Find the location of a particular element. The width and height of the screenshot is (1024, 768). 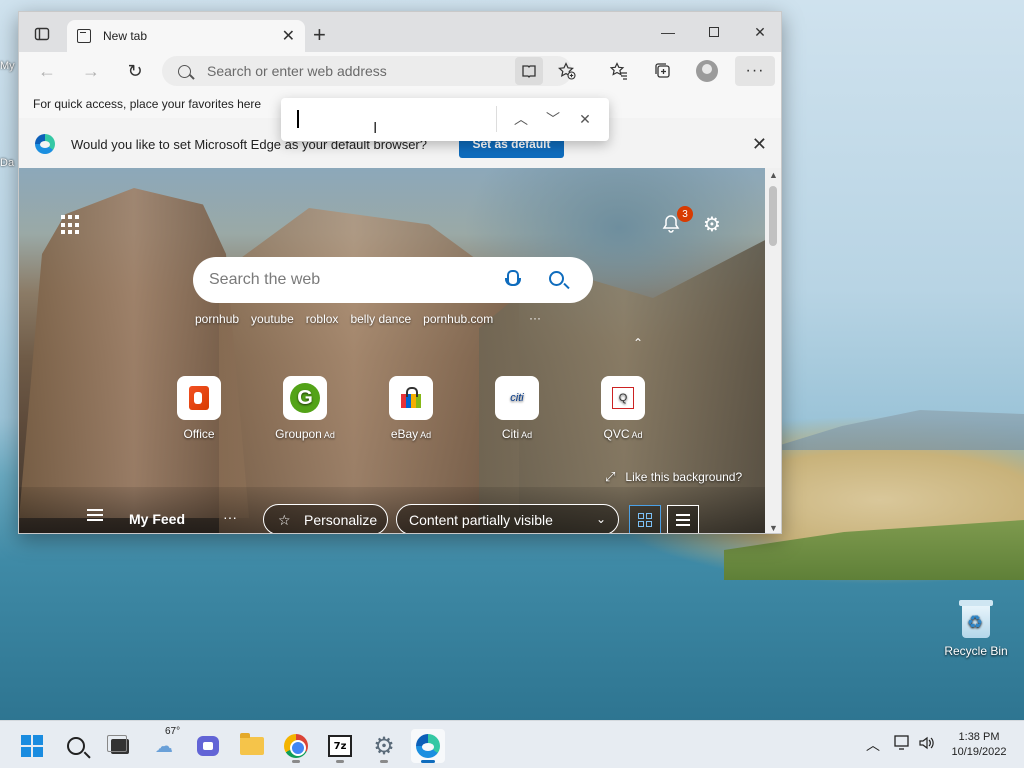

recycle-bin: ♻ Recycle Bin is located at coordinates (976, 628).